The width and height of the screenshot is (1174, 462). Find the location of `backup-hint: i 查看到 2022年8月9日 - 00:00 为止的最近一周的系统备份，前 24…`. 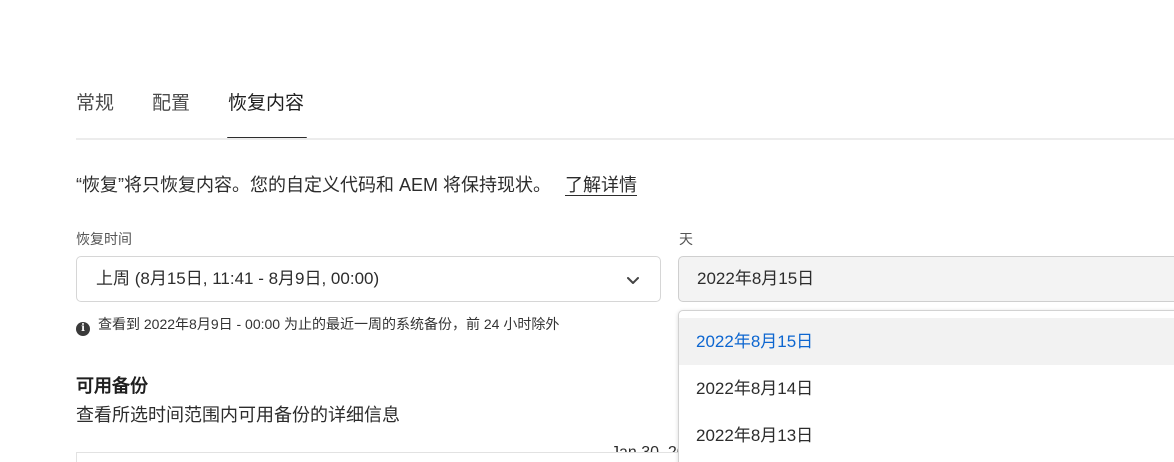

backup-hint: i 查看到 2022年8月9日 - 00:00 为止的最近一周的系统备份，前 24… is located at coordinates (317, 325).